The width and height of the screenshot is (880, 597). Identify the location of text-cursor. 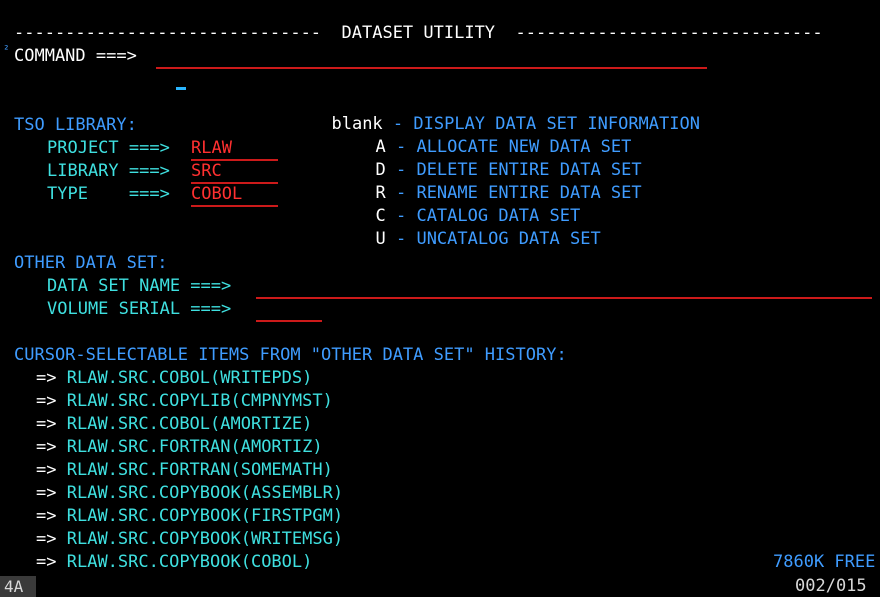
(181, 78).